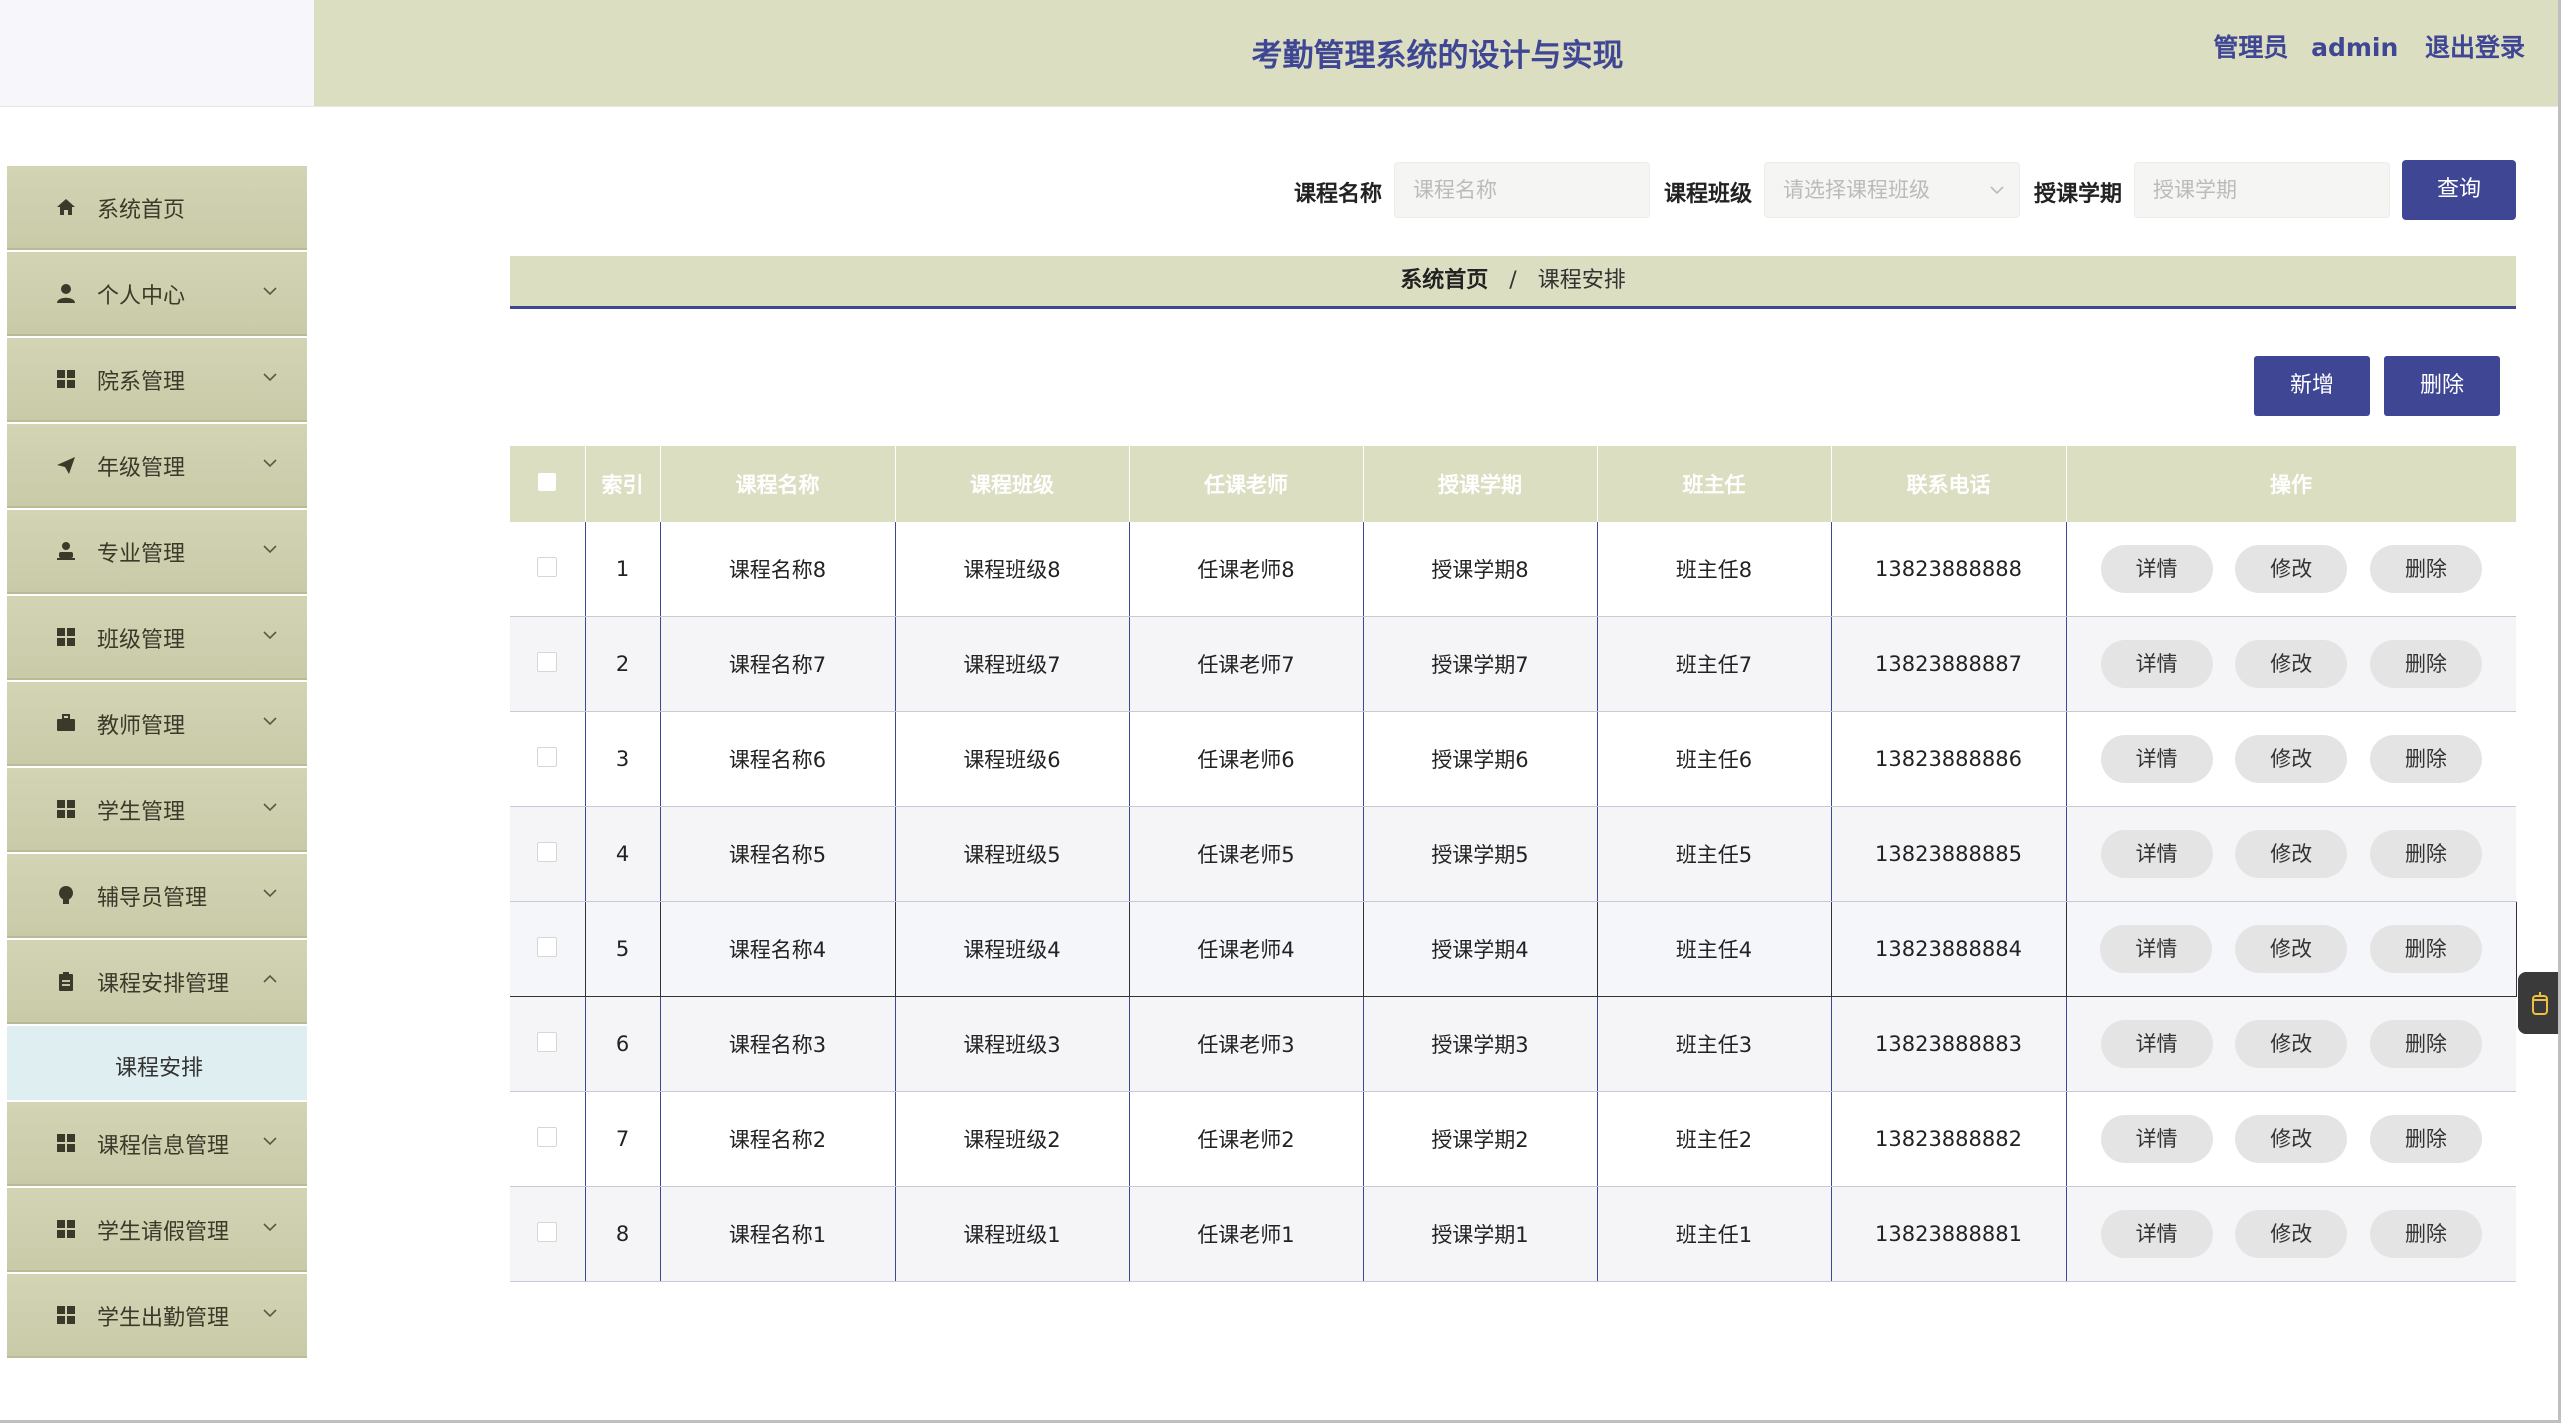 This screenshot has height=1423, width=2561. What do you see at coordinates (1444, 280) in the screenshot?
I see `breadcrumb-home: 系统首页` at bounding box center [1444, 280].